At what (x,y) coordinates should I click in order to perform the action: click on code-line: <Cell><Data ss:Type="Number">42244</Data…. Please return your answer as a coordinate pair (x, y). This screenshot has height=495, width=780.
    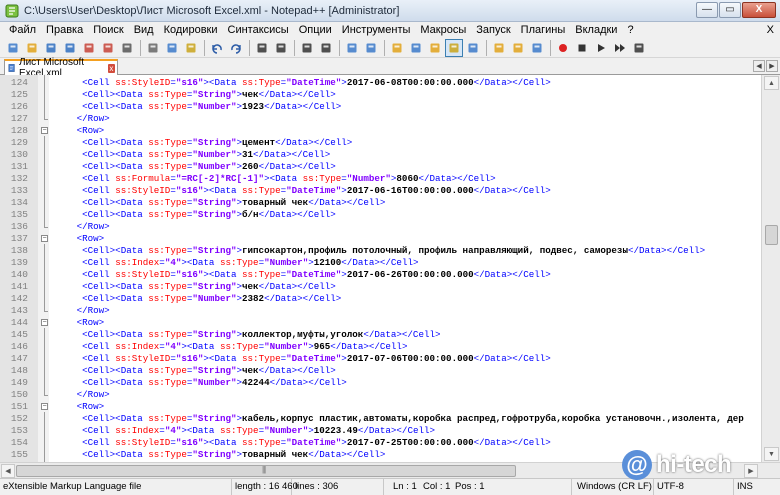
    Looking at the image, I should click on (405, 383).